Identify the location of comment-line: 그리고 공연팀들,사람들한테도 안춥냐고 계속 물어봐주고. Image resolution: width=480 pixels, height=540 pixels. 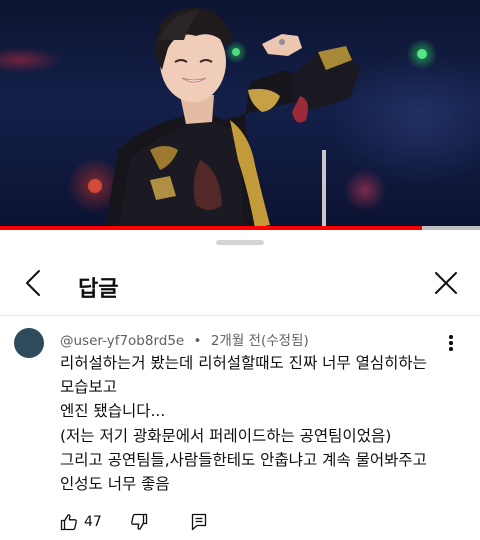
(243, 459).